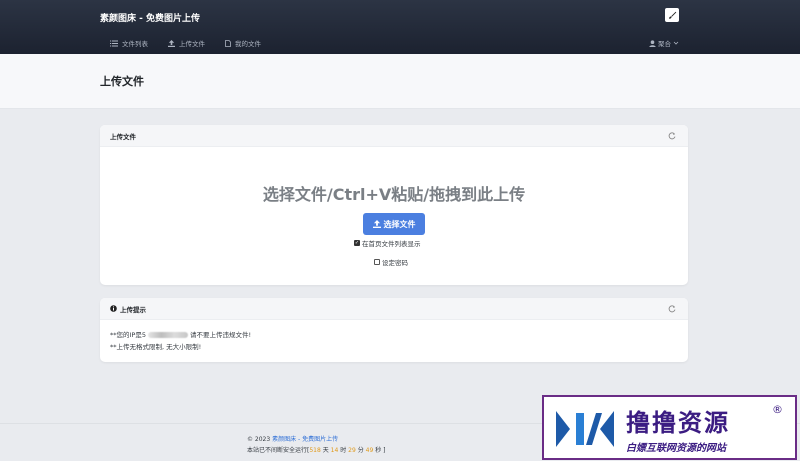 This screenshot has height=461, width=800. What do you see at coordinates (192, 44) in the screenshot?
I see `nav-label: 上传文件` at bounding box center [192, 44].